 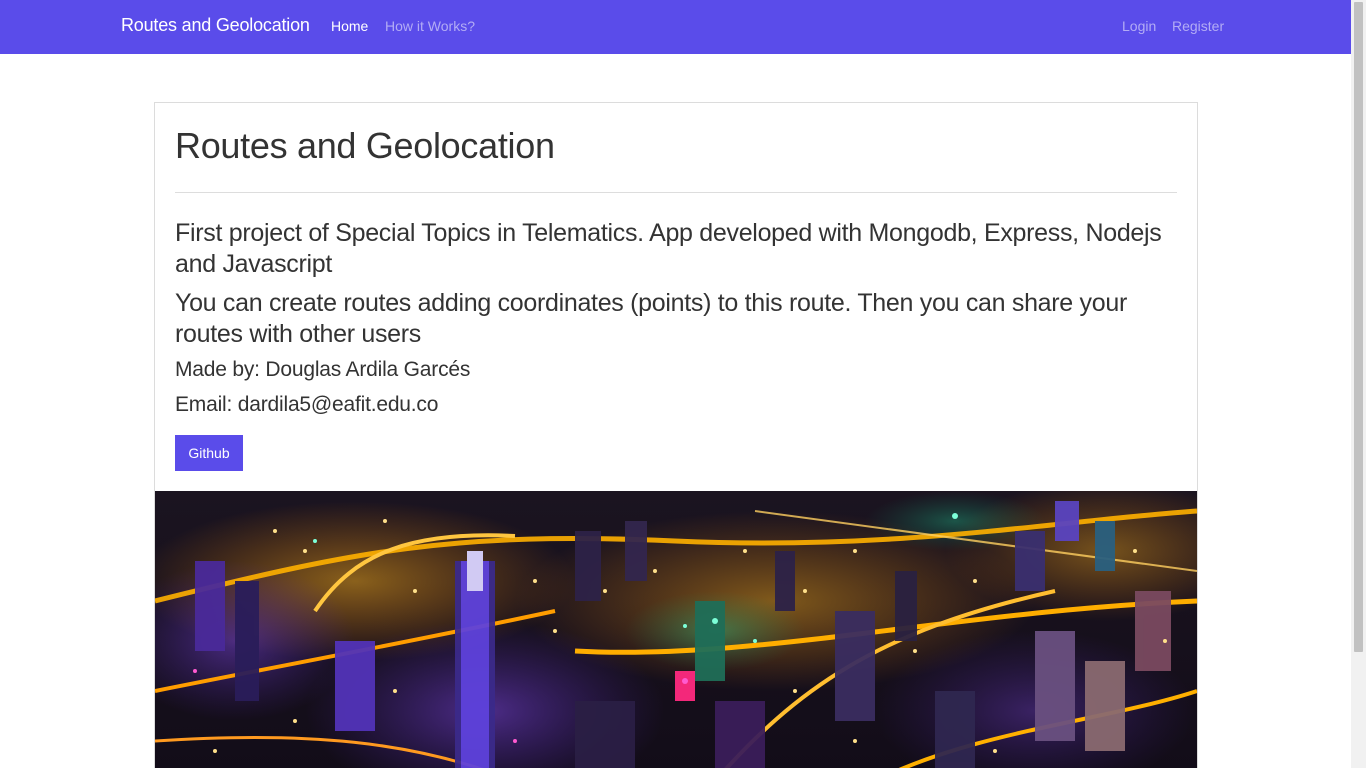 What do you see at coordinates (1198, 26) in the screenshot?
I see `nav-link-register: Register` at bounding box center [1198, 26].